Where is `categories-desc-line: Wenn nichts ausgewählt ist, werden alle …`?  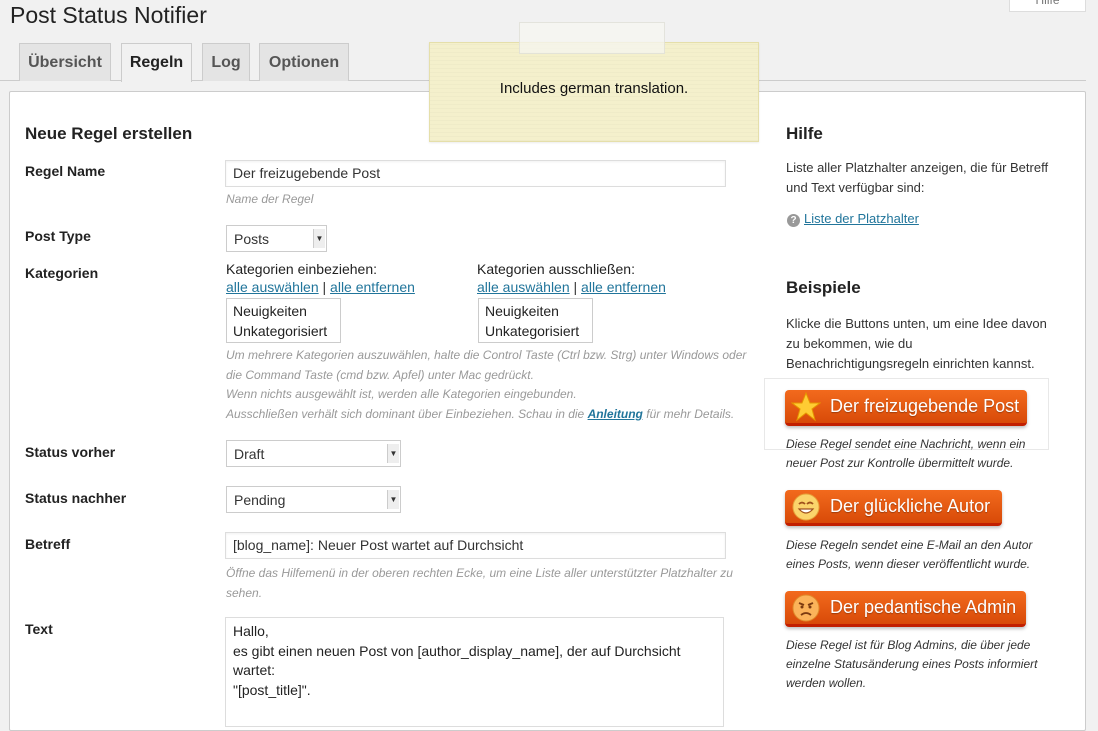 categories-desc-line: Wenn nichts ausgewählt ist, werden alle … is located at coordinates (401, 394).